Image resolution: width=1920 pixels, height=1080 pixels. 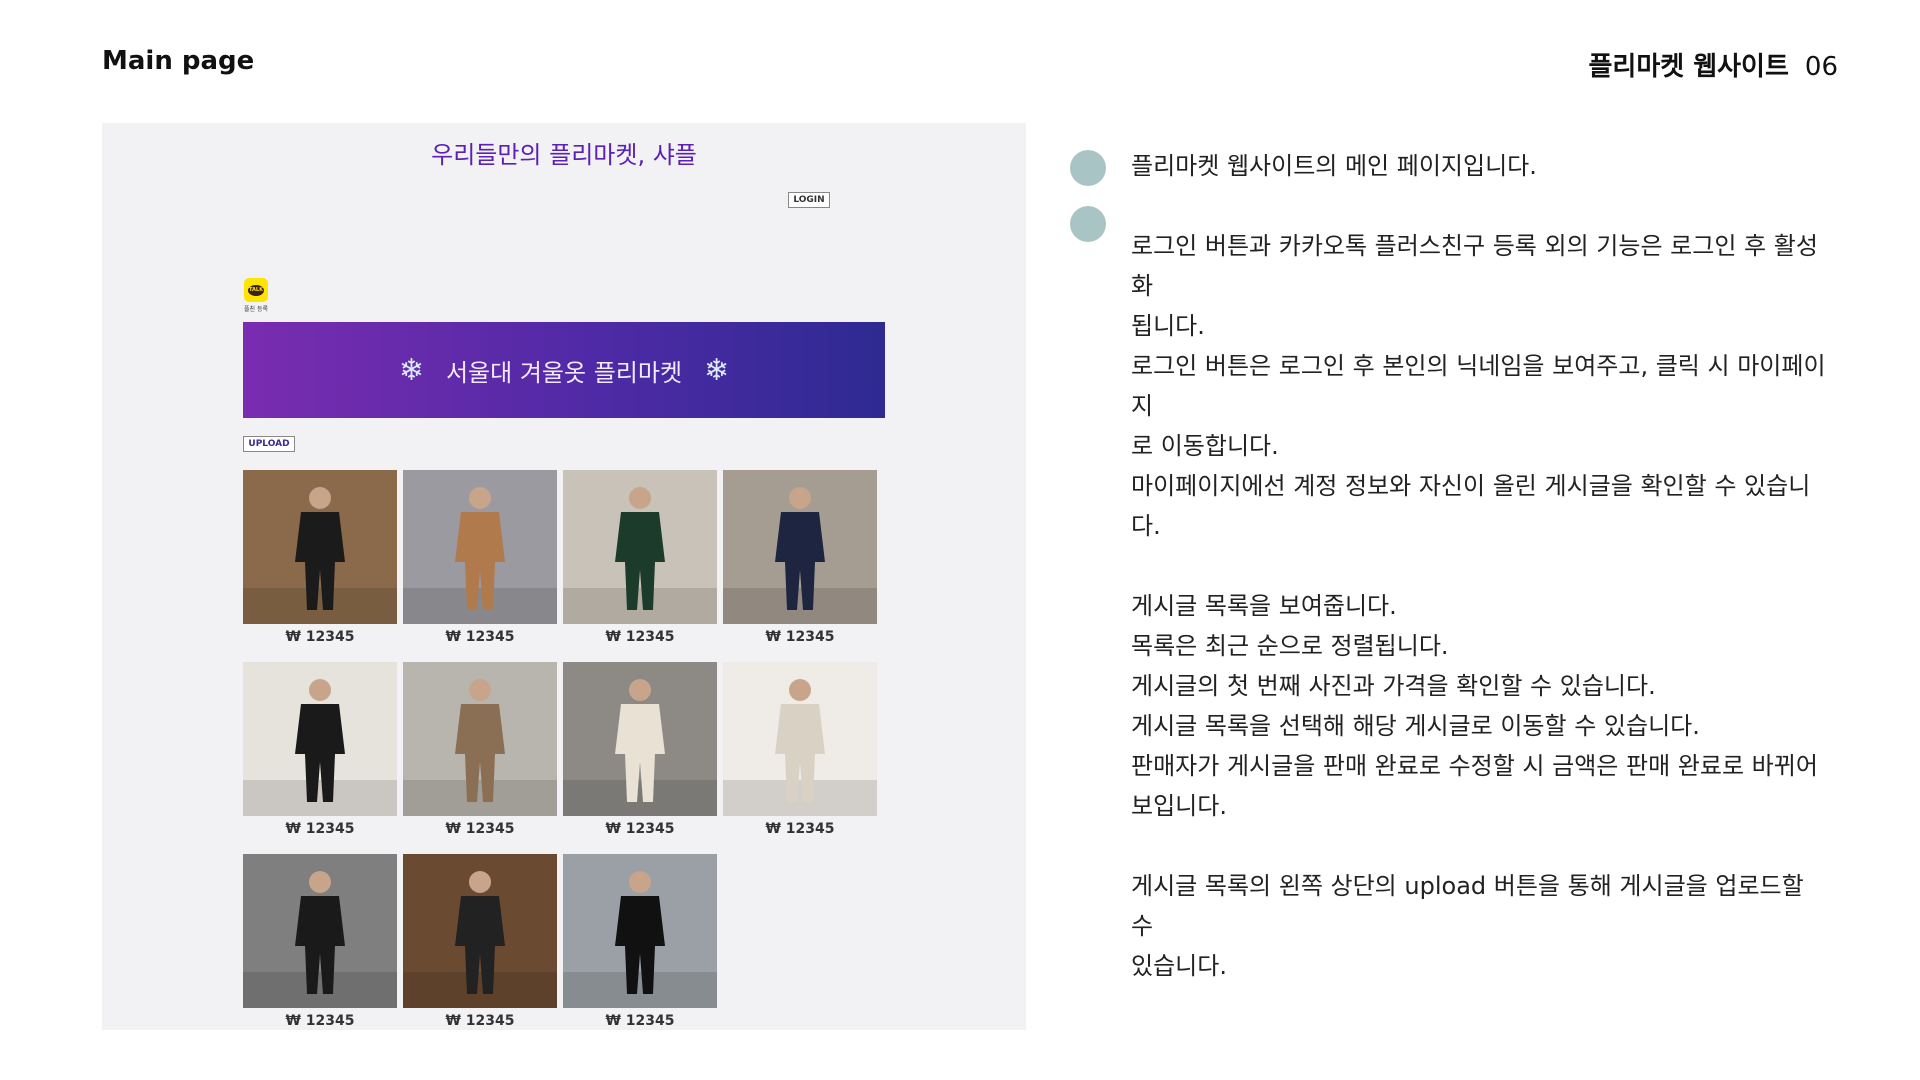 What do you see at coordinates (1821, 67) in the screenshot?
I see `page-number: 06` at bounding box center [1821, 67].